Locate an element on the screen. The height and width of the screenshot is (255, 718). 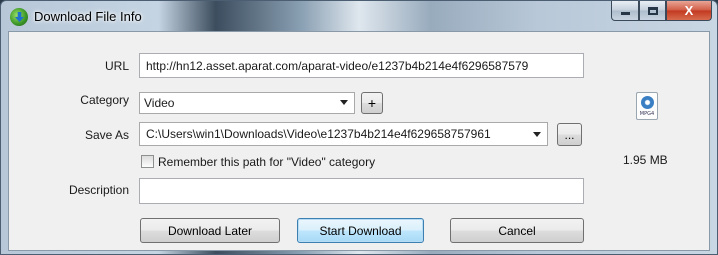
minimize-button is located at coordinates (625, 11).